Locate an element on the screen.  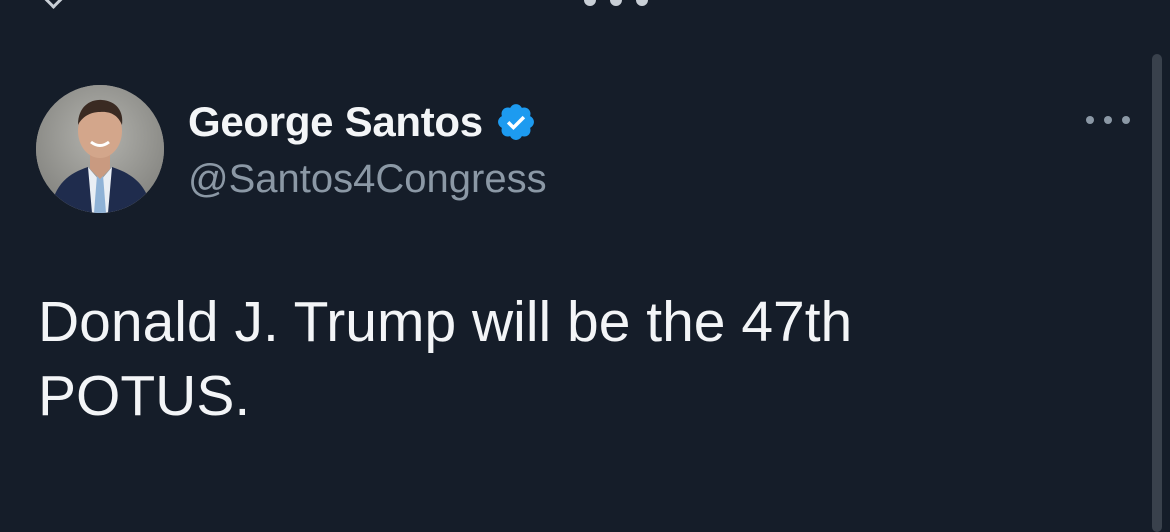
author-display-name: George Santos is located at coordinates (335, 122).